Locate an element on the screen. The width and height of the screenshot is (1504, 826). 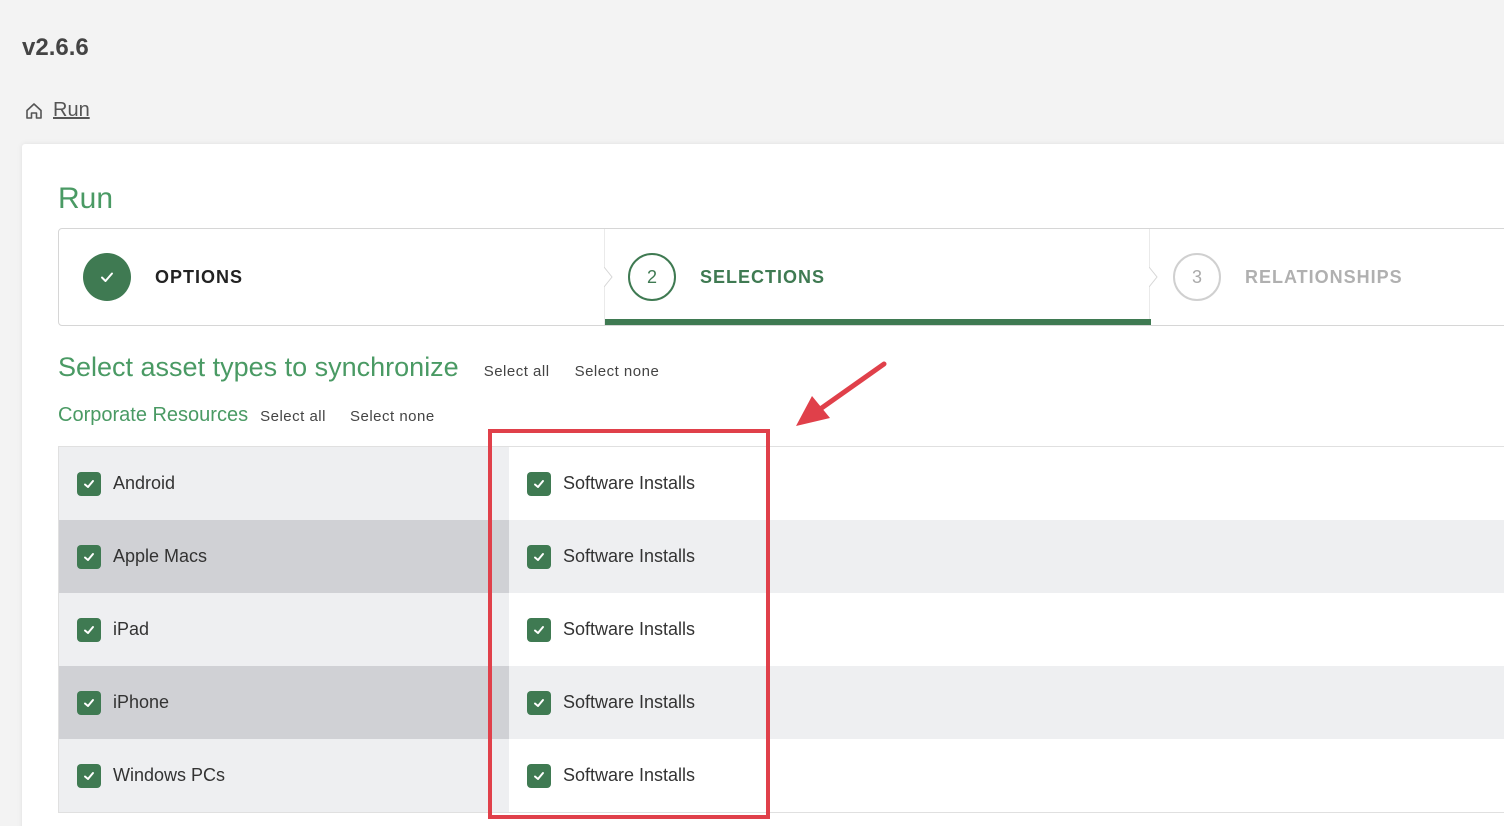
asset-checkbox-ipad is located at coordinates (89, 629).